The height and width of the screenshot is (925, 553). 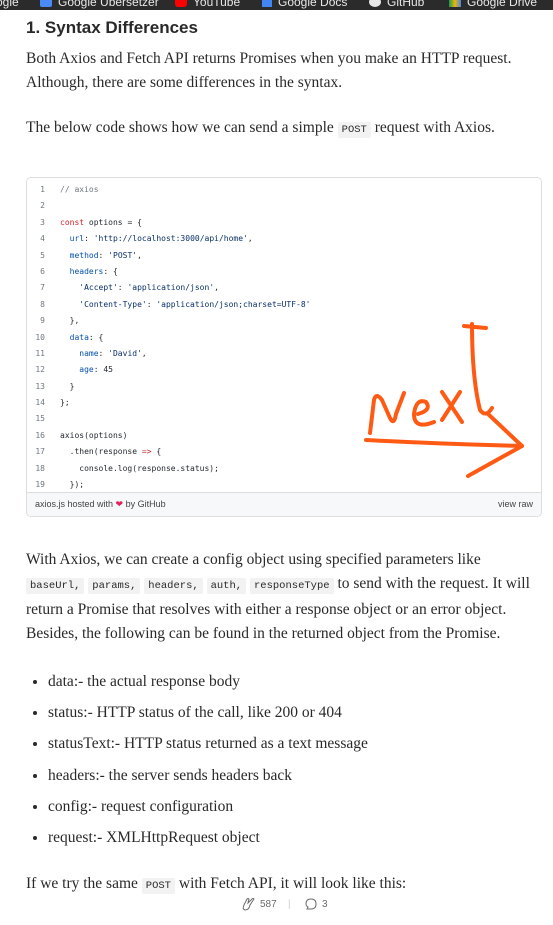 I want to click on bookmark-label: Google Übersetzer, so click(x=108, y=4).